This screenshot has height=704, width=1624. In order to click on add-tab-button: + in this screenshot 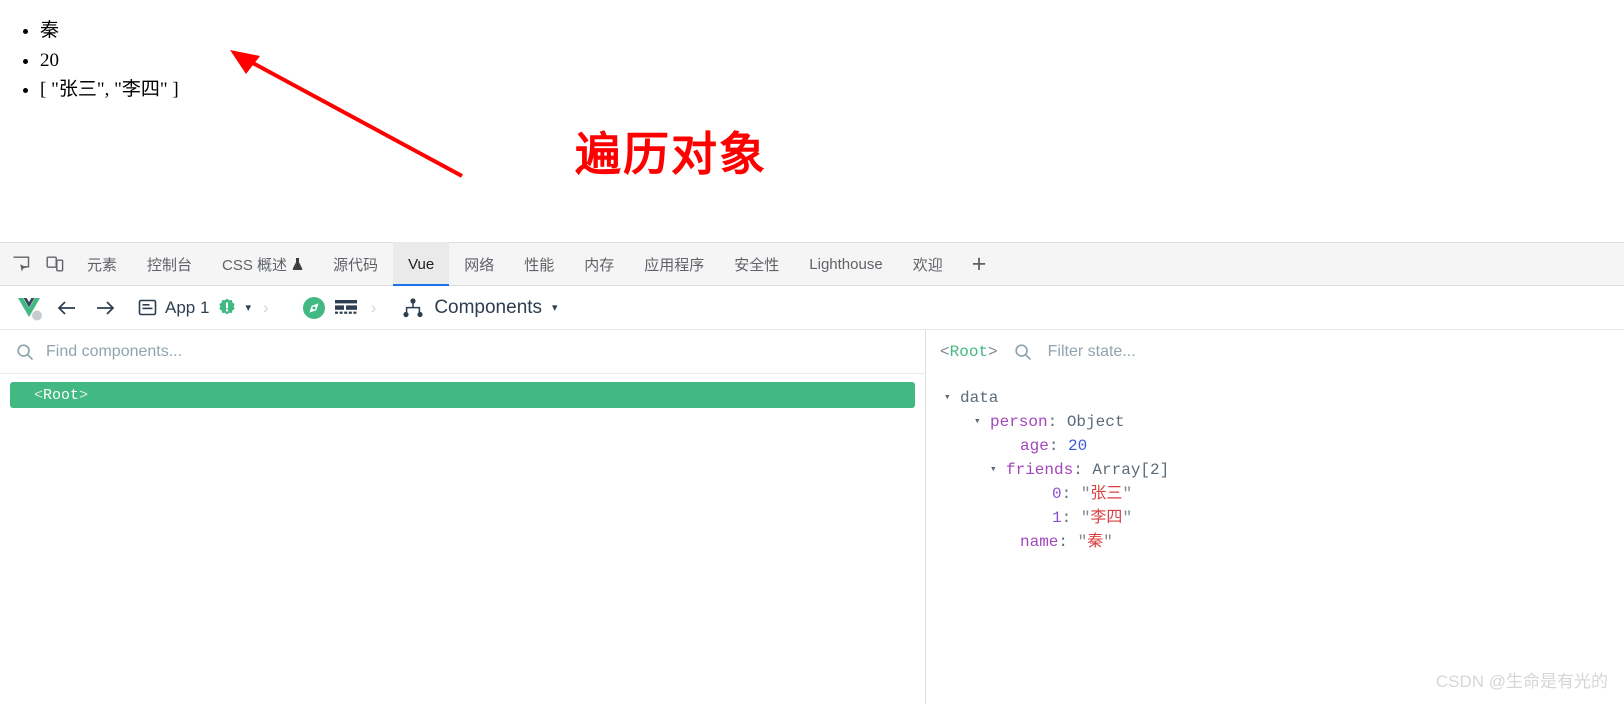, I will do `click(979, 264)`.